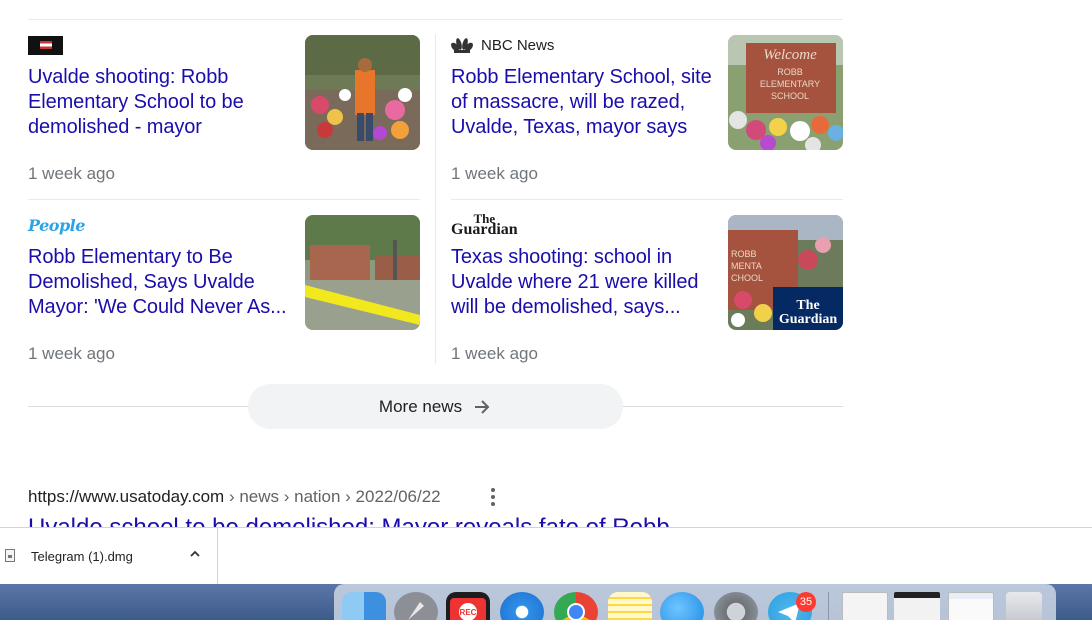  Describe the element at coordinates (462, 45) in the screenshot. I see `nbc-peacock-icon` at that location.